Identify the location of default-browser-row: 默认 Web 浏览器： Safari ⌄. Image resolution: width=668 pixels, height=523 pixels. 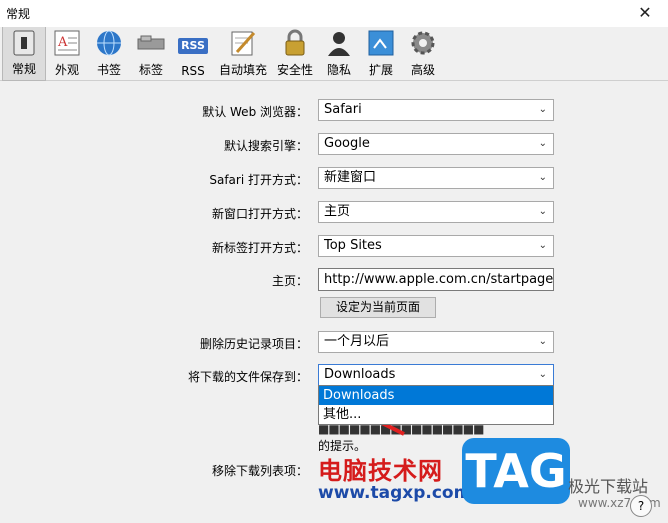
(334, 111).